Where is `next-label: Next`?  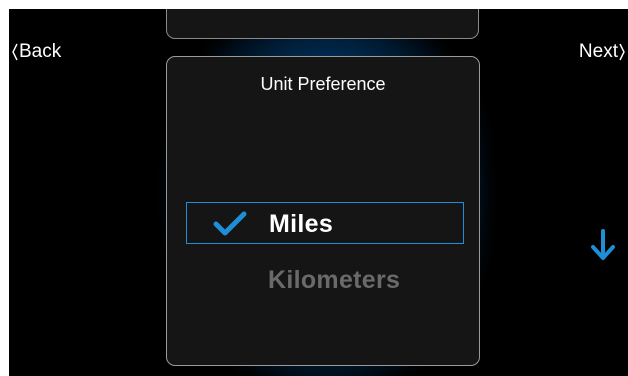 next-label: Next is located at coordinates (598, 51).